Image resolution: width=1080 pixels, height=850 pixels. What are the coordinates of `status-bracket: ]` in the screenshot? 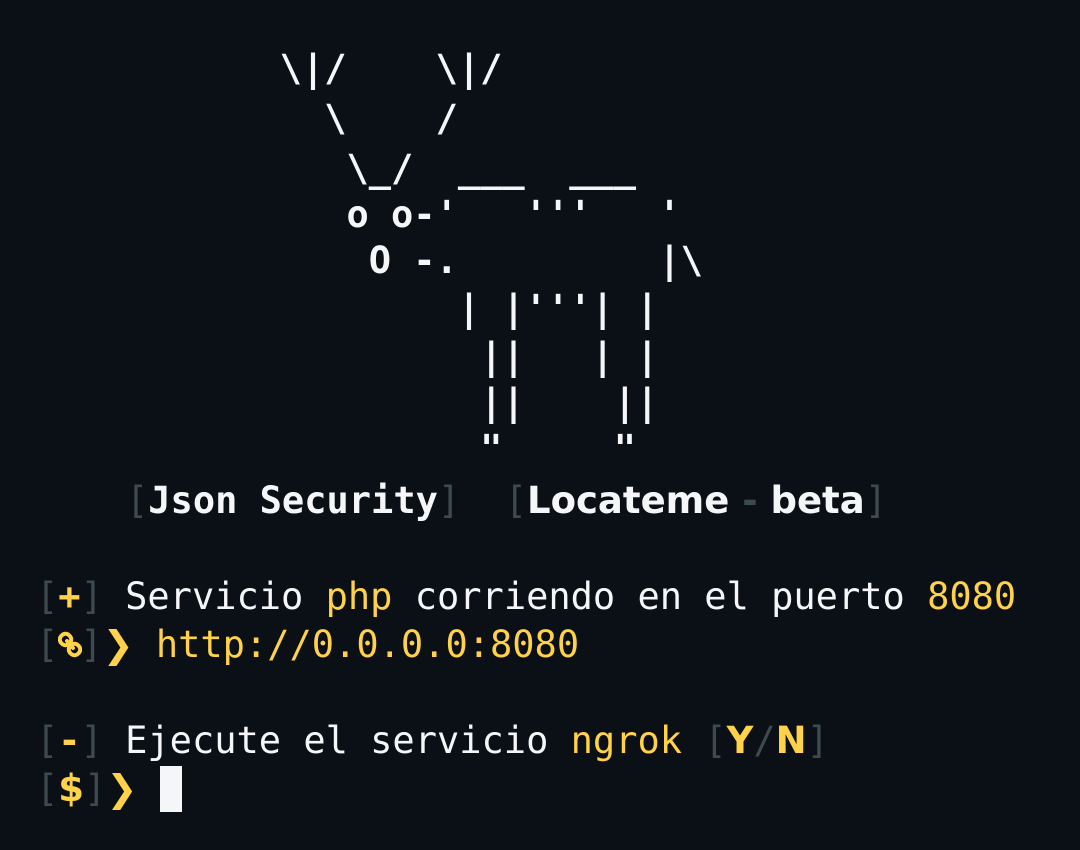 It's located at (91, 596).